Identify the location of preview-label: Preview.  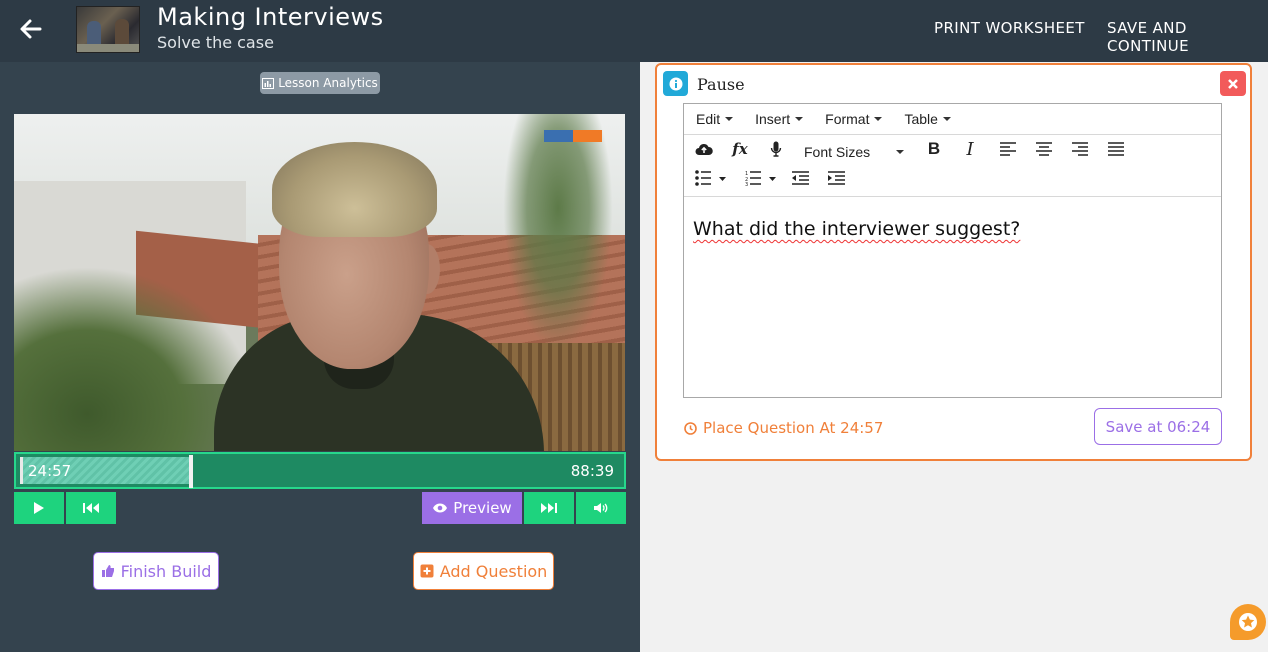
(482, 508).